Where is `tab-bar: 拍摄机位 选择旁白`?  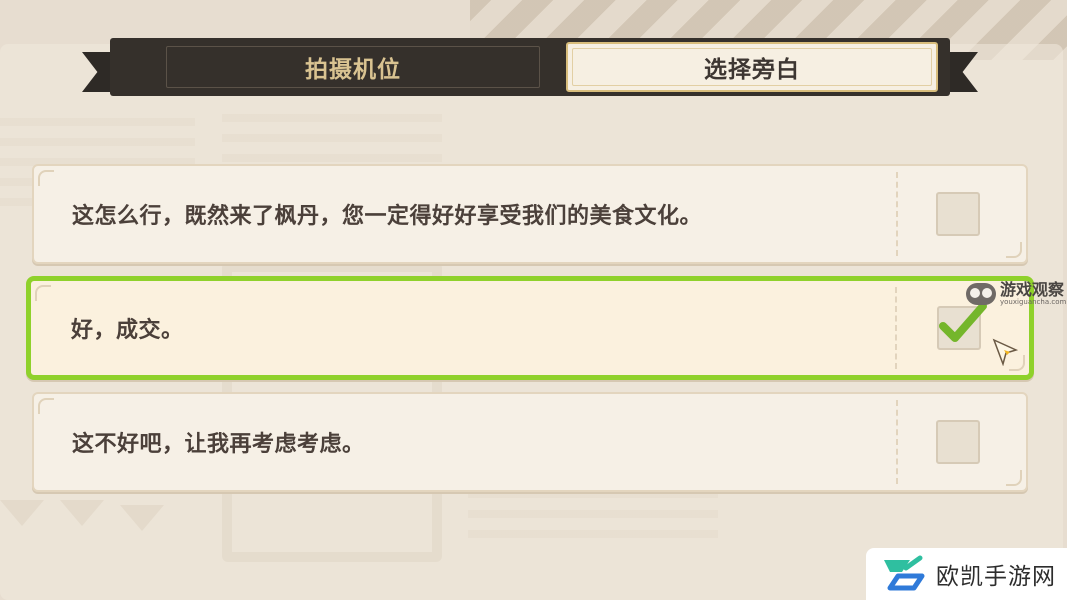
tab-bar: 拍摄机位 选择旁白 is located at coordinates (530, 67).